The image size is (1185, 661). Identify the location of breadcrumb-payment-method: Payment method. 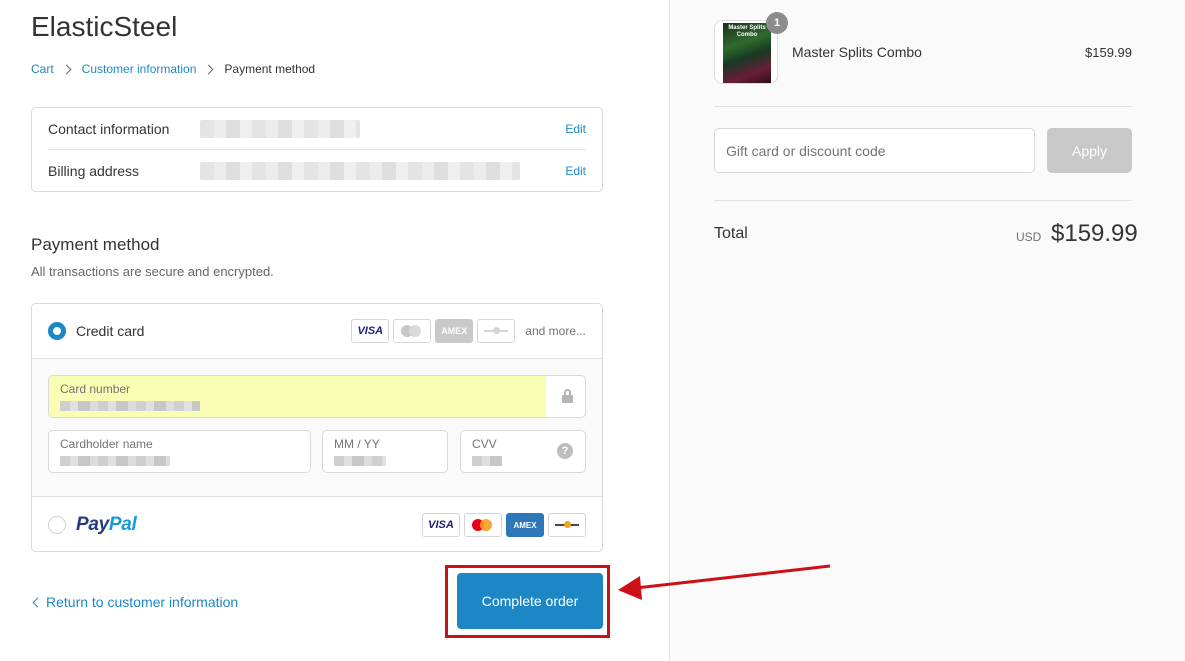
(270, 69).